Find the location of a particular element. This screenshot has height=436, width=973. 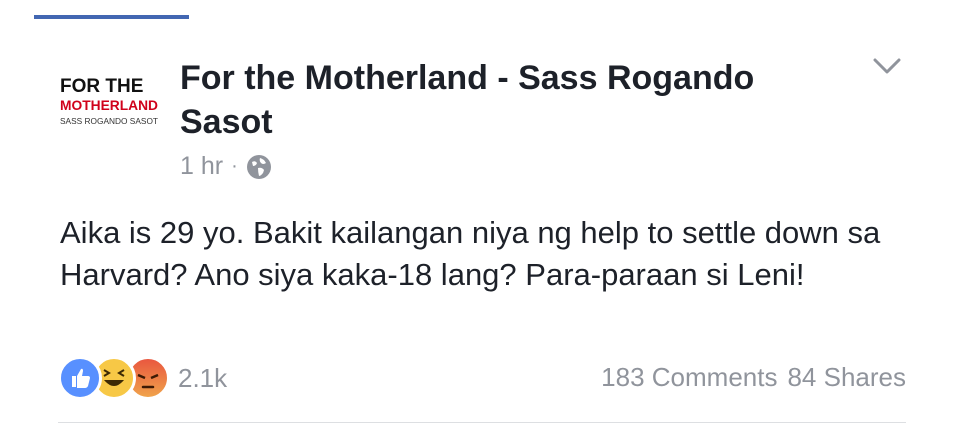

engagement-stats: 183 Comments 84 Shares is located at coordinates (753, 377).